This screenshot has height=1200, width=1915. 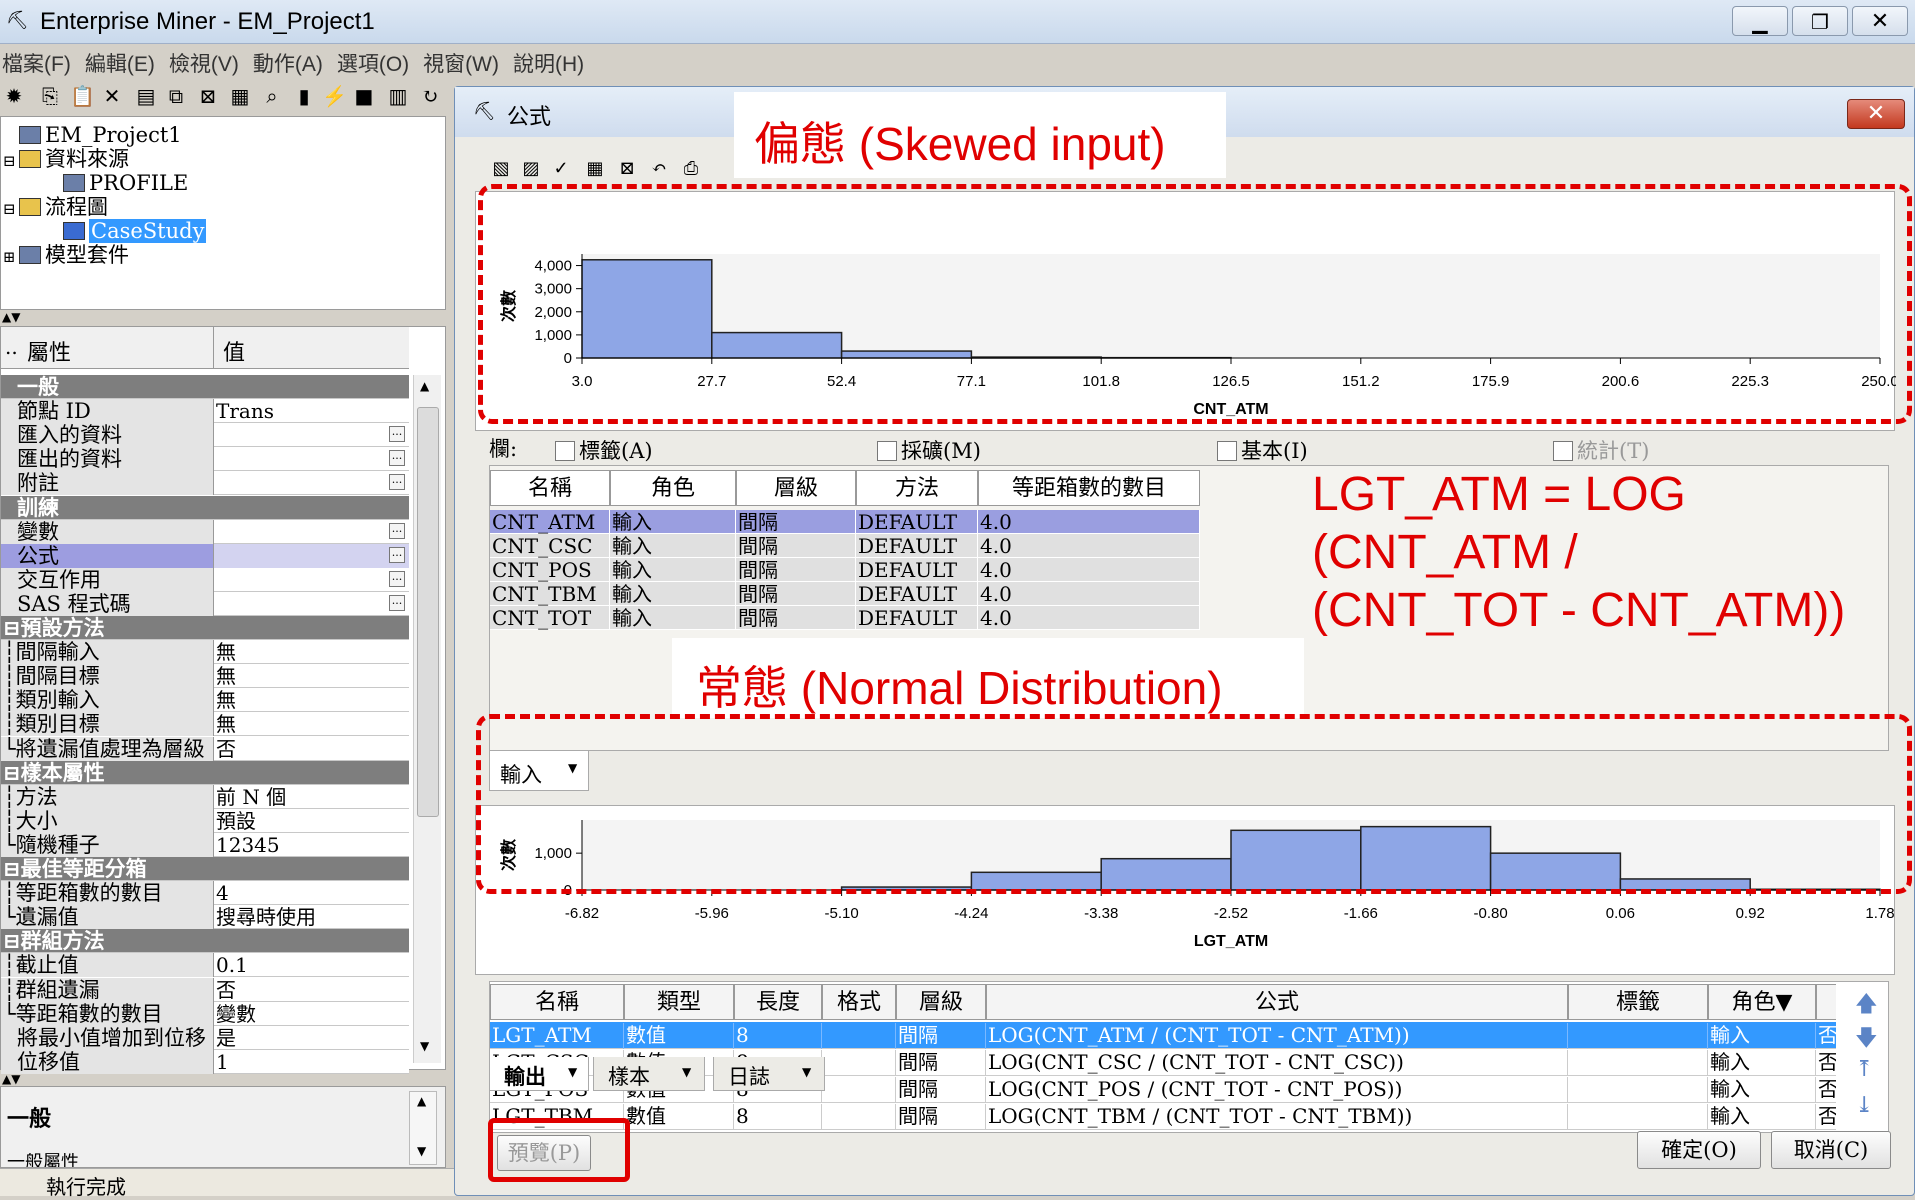 I want to click on properties-scrollbar: ▲ ▼, so click(x=427, y=719).